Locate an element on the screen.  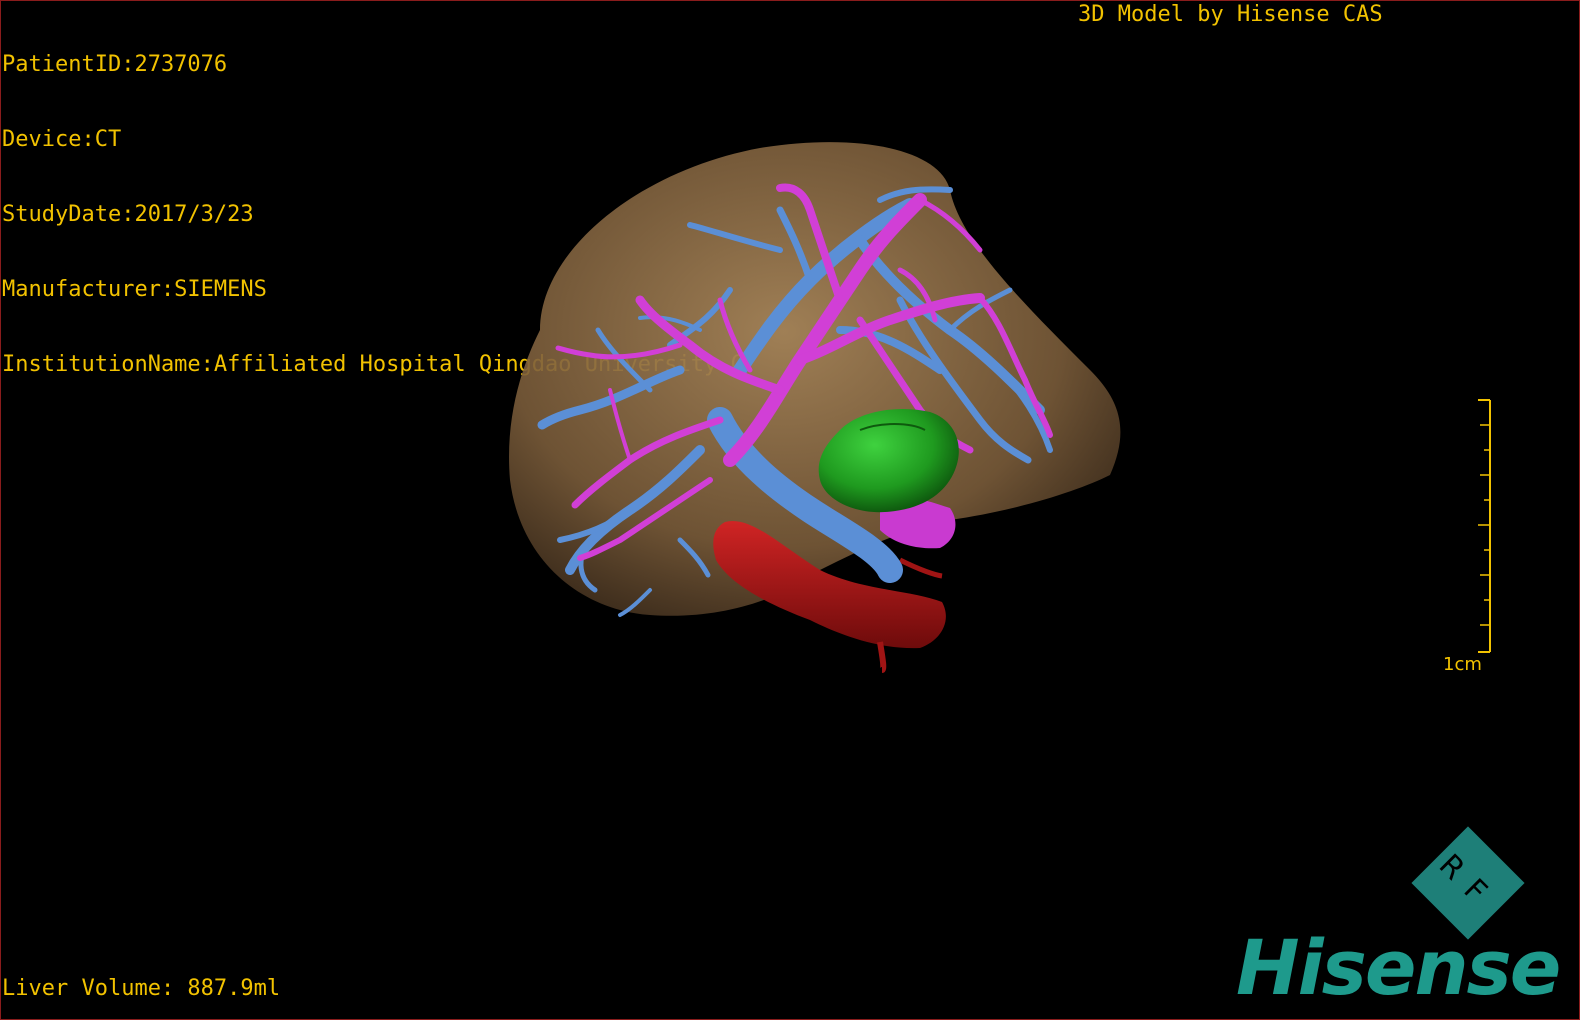
hisense-logo: Hisense is located at coordinates (1398, 967).